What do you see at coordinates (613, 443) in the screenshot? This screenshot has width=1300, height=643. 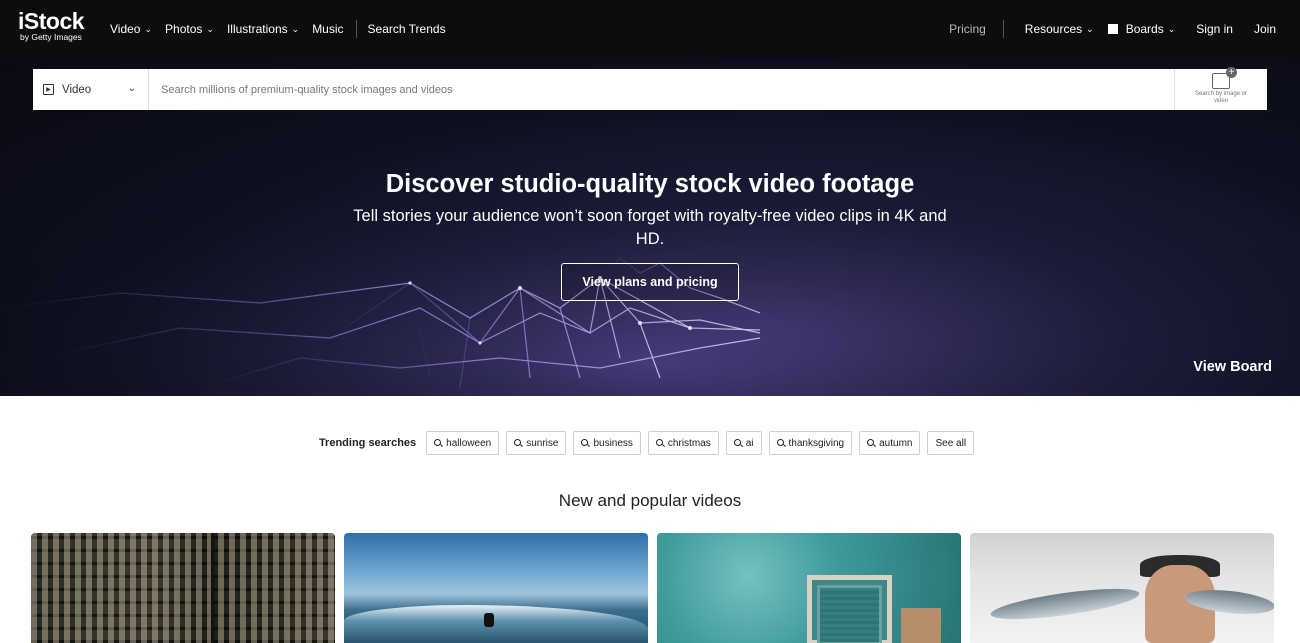 I see `chip-label: business` at bounding box center [613, 443].